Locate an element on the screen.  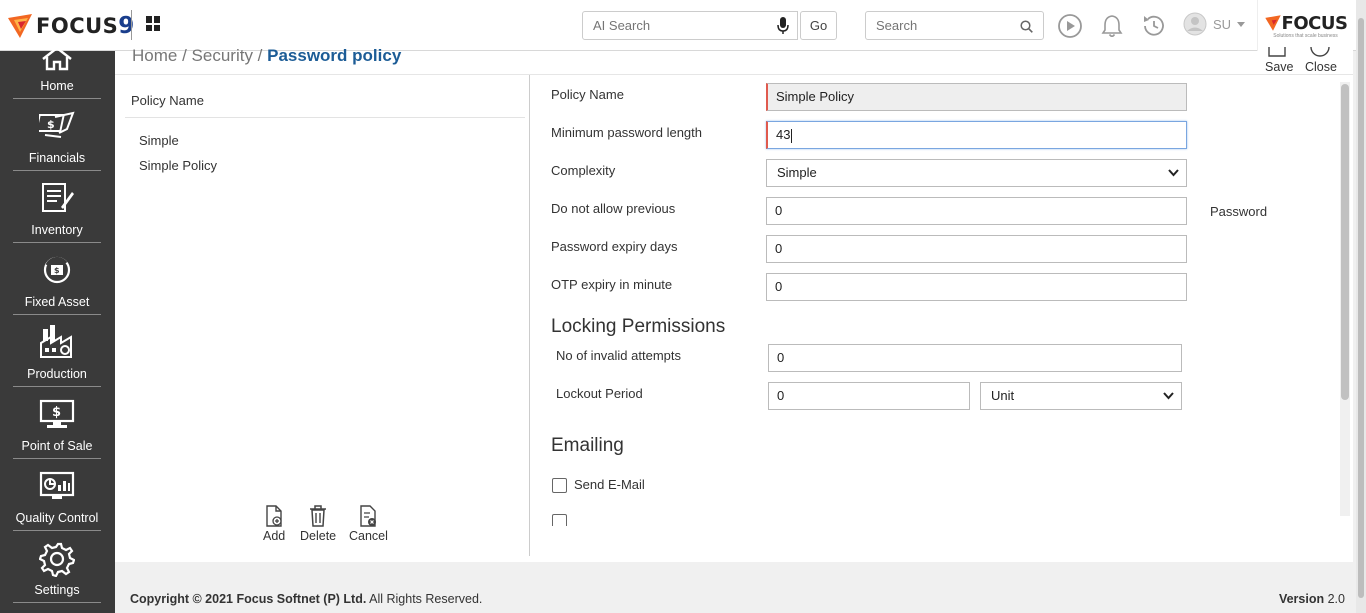
breadcrumb-home: Home / is located at coordinates (159, 55).